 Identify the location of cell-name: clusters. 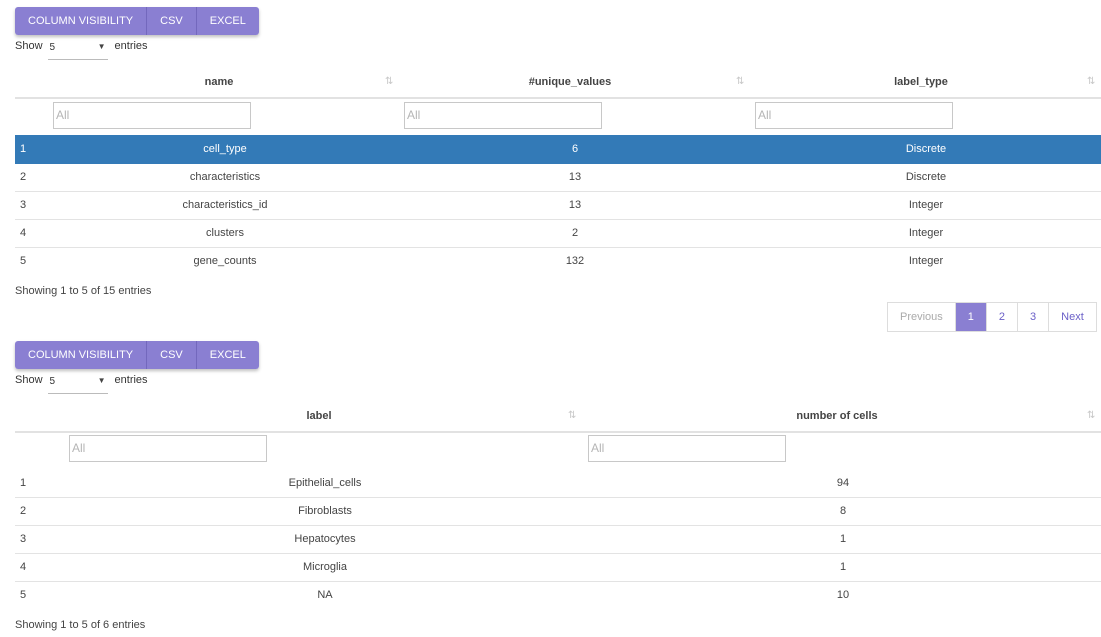
(225, 233).